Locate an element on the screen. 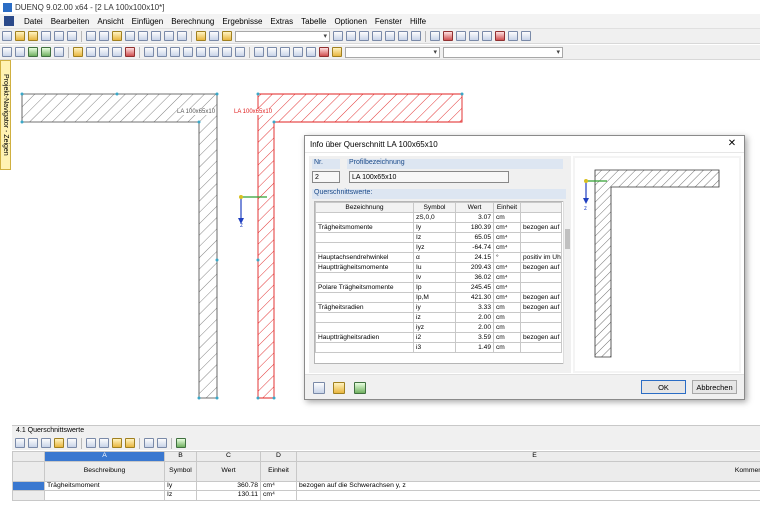 Image resolution: width=760 pixels, height=506 pixels. results-icon is located at coordinates (169, 36).